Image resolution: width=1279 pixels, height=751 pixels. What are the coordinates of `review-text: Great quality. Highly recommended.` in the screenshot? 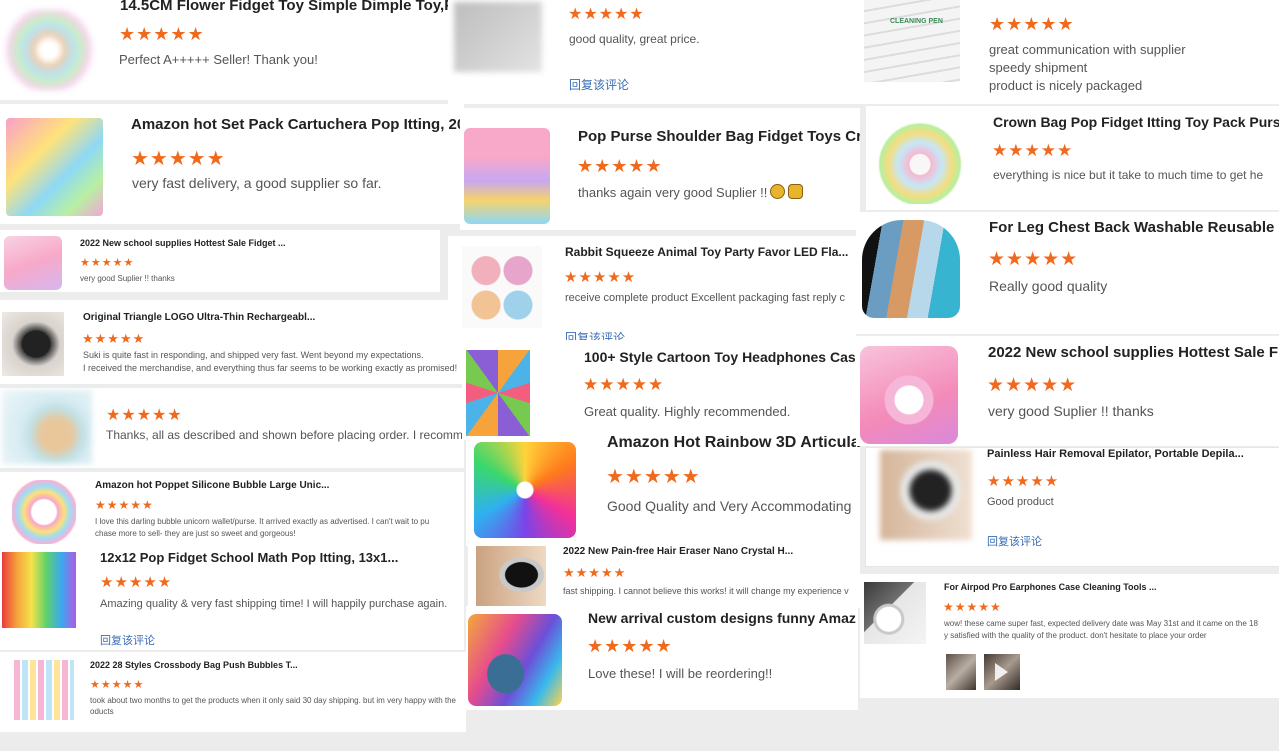 It's located at (687, 411).